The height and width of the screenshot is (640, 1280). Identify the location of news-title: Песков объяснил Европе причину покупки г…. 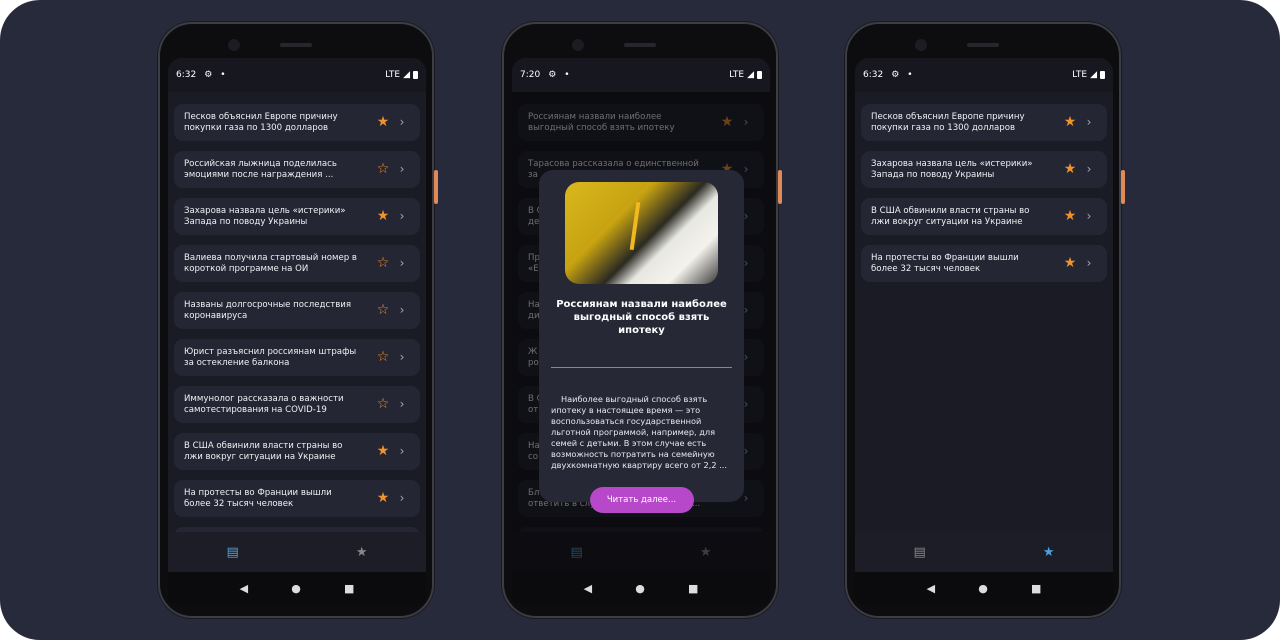
(948, 122).